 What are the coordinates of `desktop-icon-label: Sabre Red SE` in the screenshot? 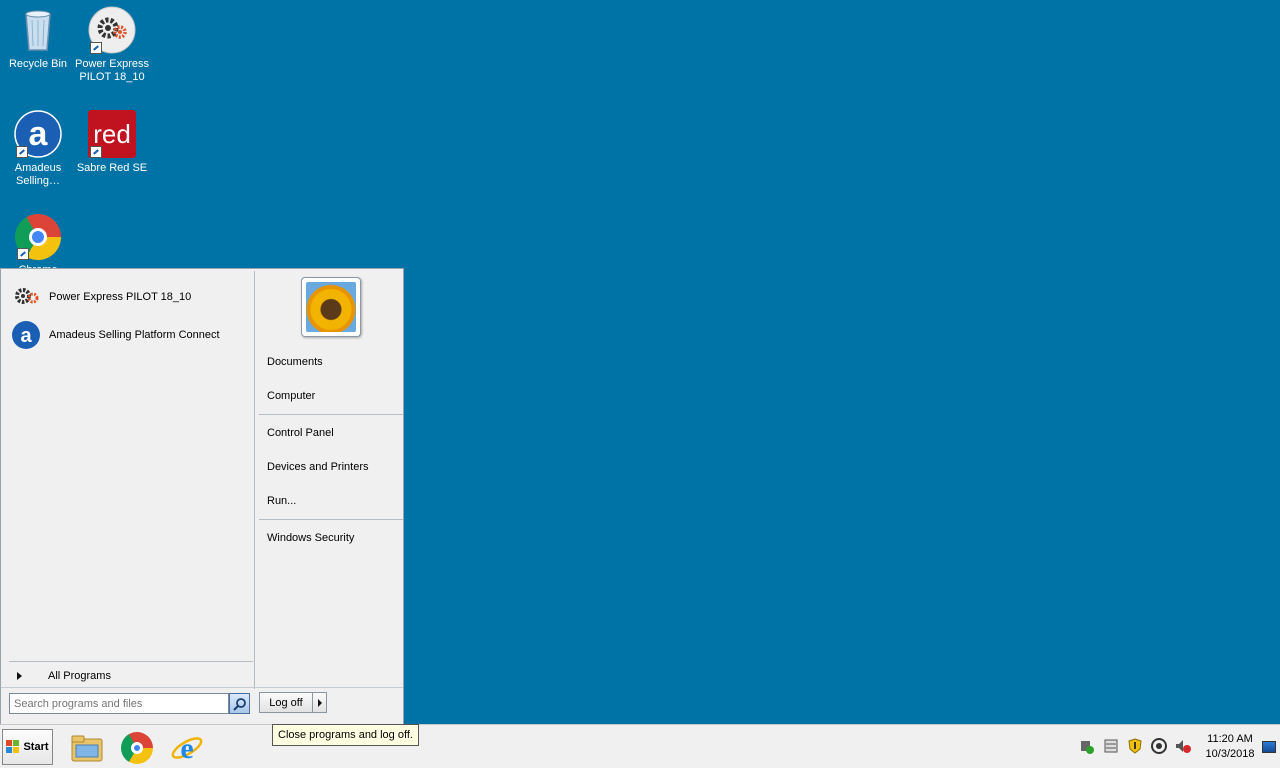 It's located at (112, 168).